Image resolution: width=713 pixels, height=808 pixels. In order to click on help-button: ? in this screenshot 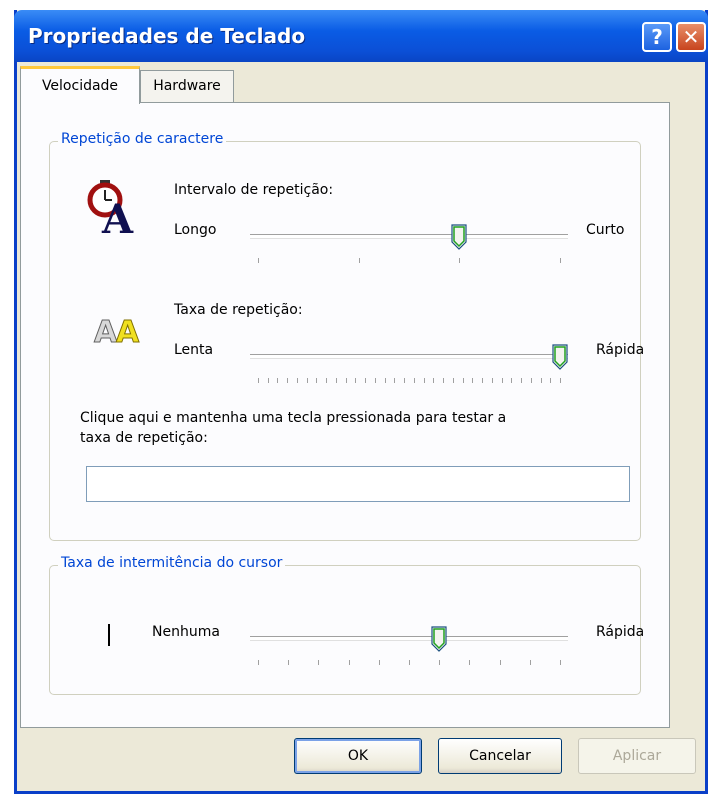, I will do `click(657, 37)`.